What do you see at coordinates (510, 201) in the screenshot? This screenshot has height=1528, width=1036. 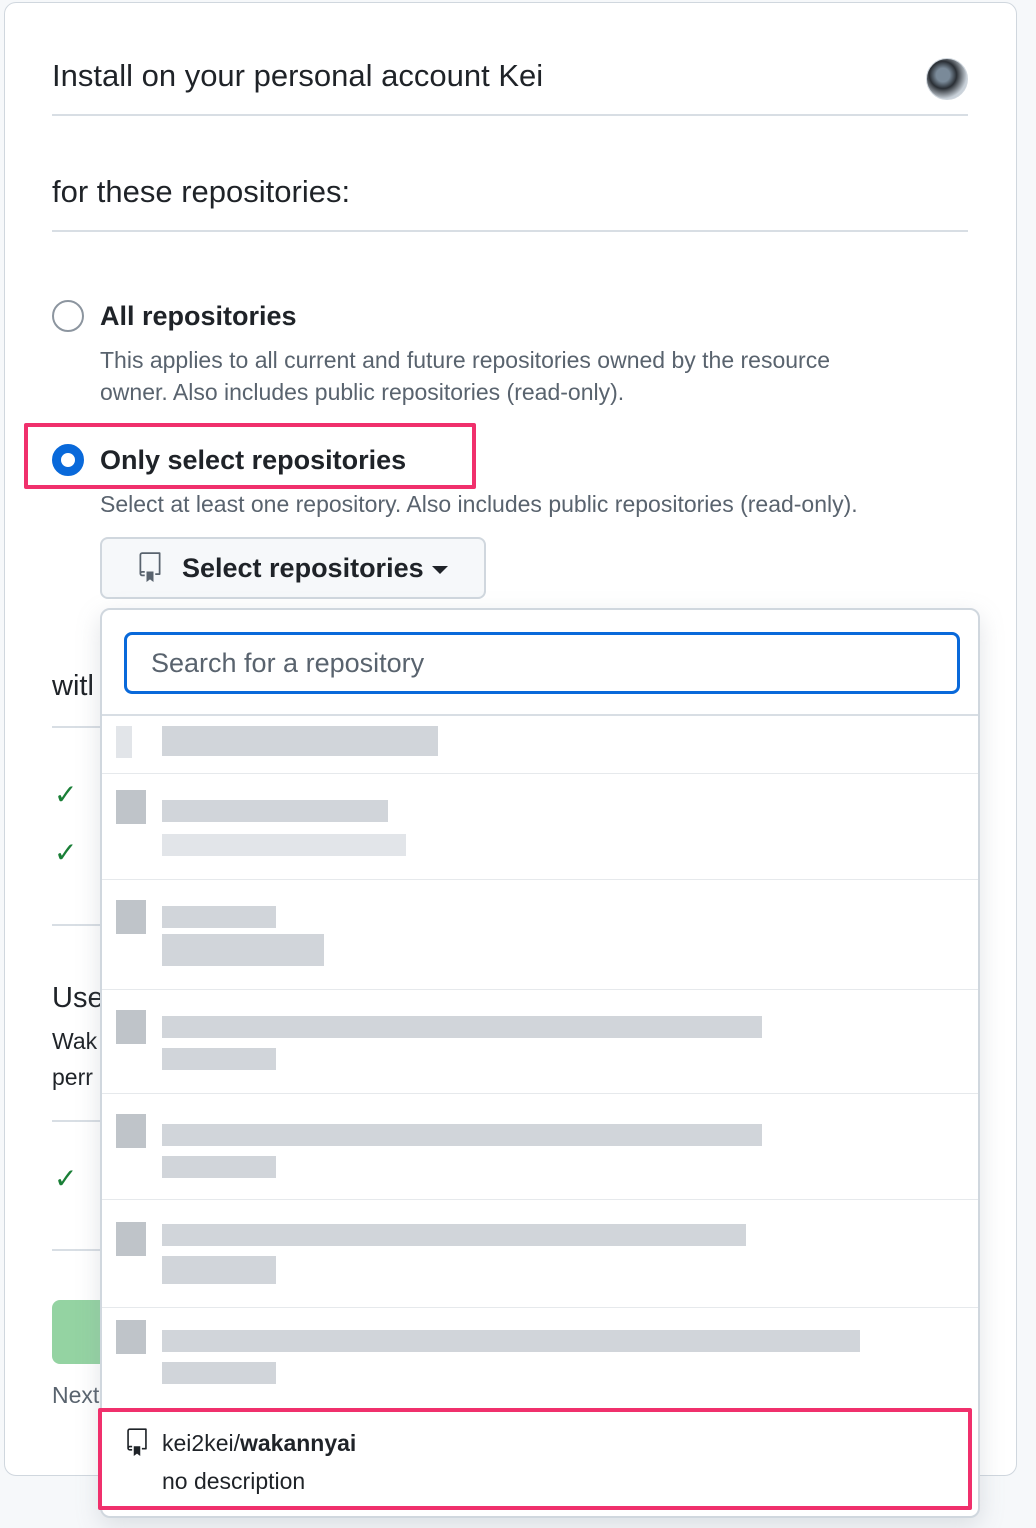 I see `repositories-section-header: for these repositories:` at bounding box center [510, 201].